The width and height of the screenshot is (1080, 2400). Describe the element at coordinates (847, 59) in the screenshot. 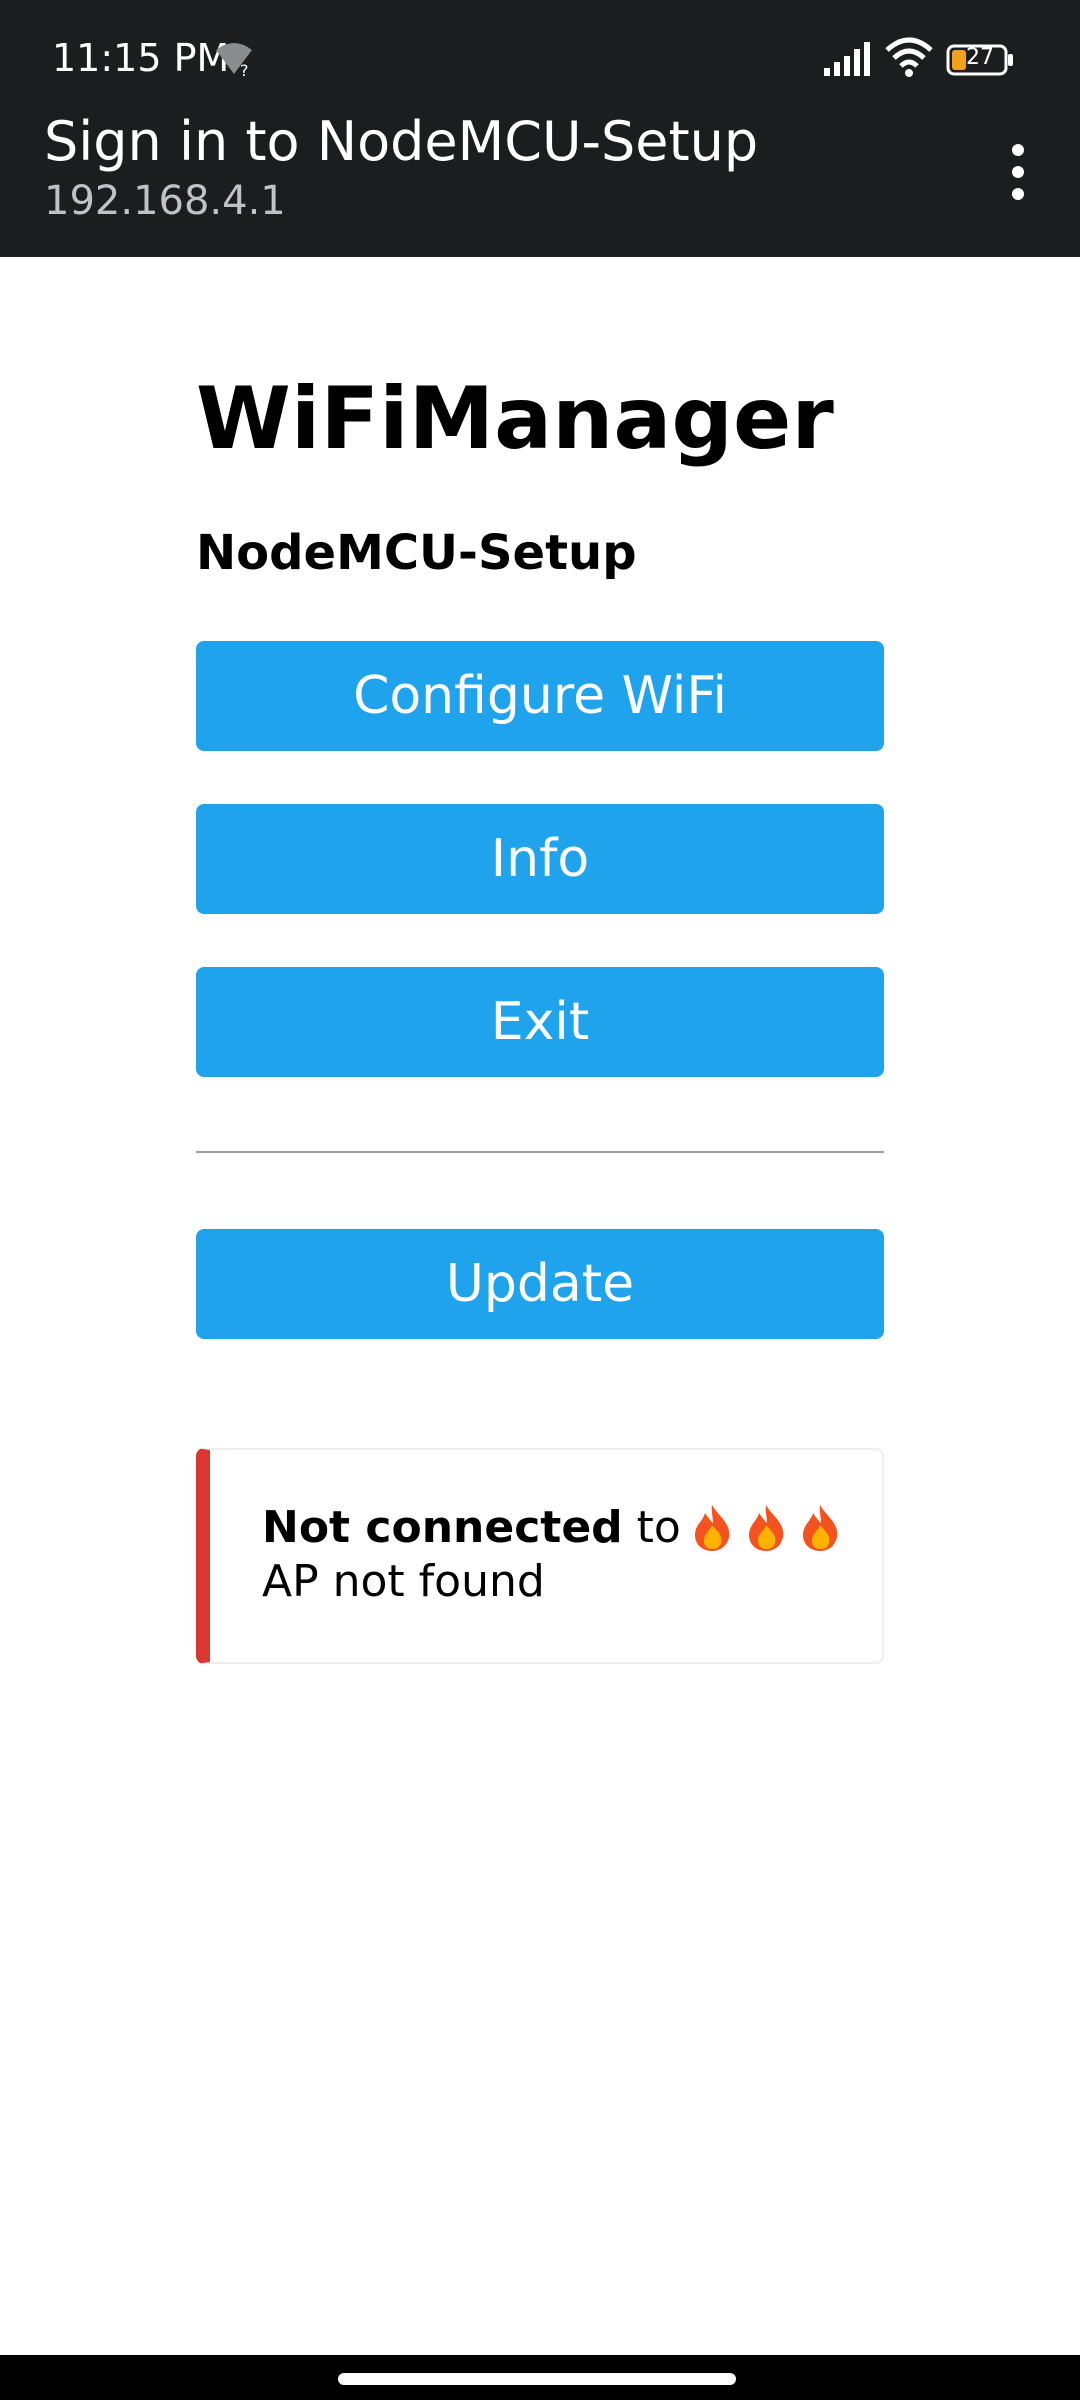

I see `signal-bars-icon` at that location.